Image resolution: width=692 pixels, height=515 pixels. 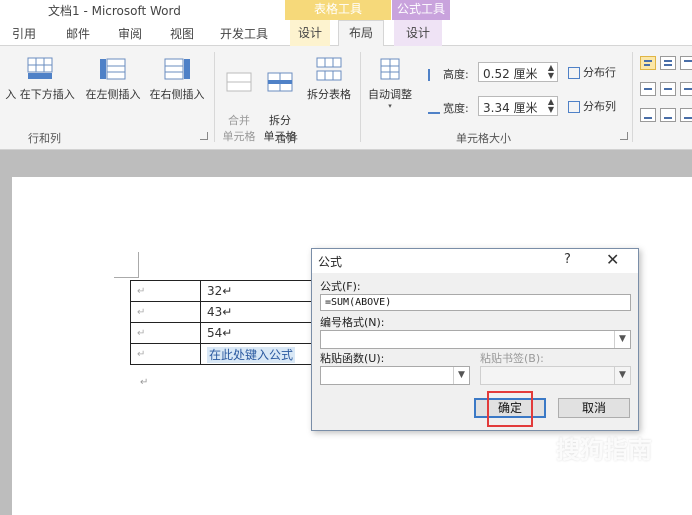 I want to click on title-bar: 文档1 - Microsoft Word 表格工具 公式工具, so click(x=346, y=10).